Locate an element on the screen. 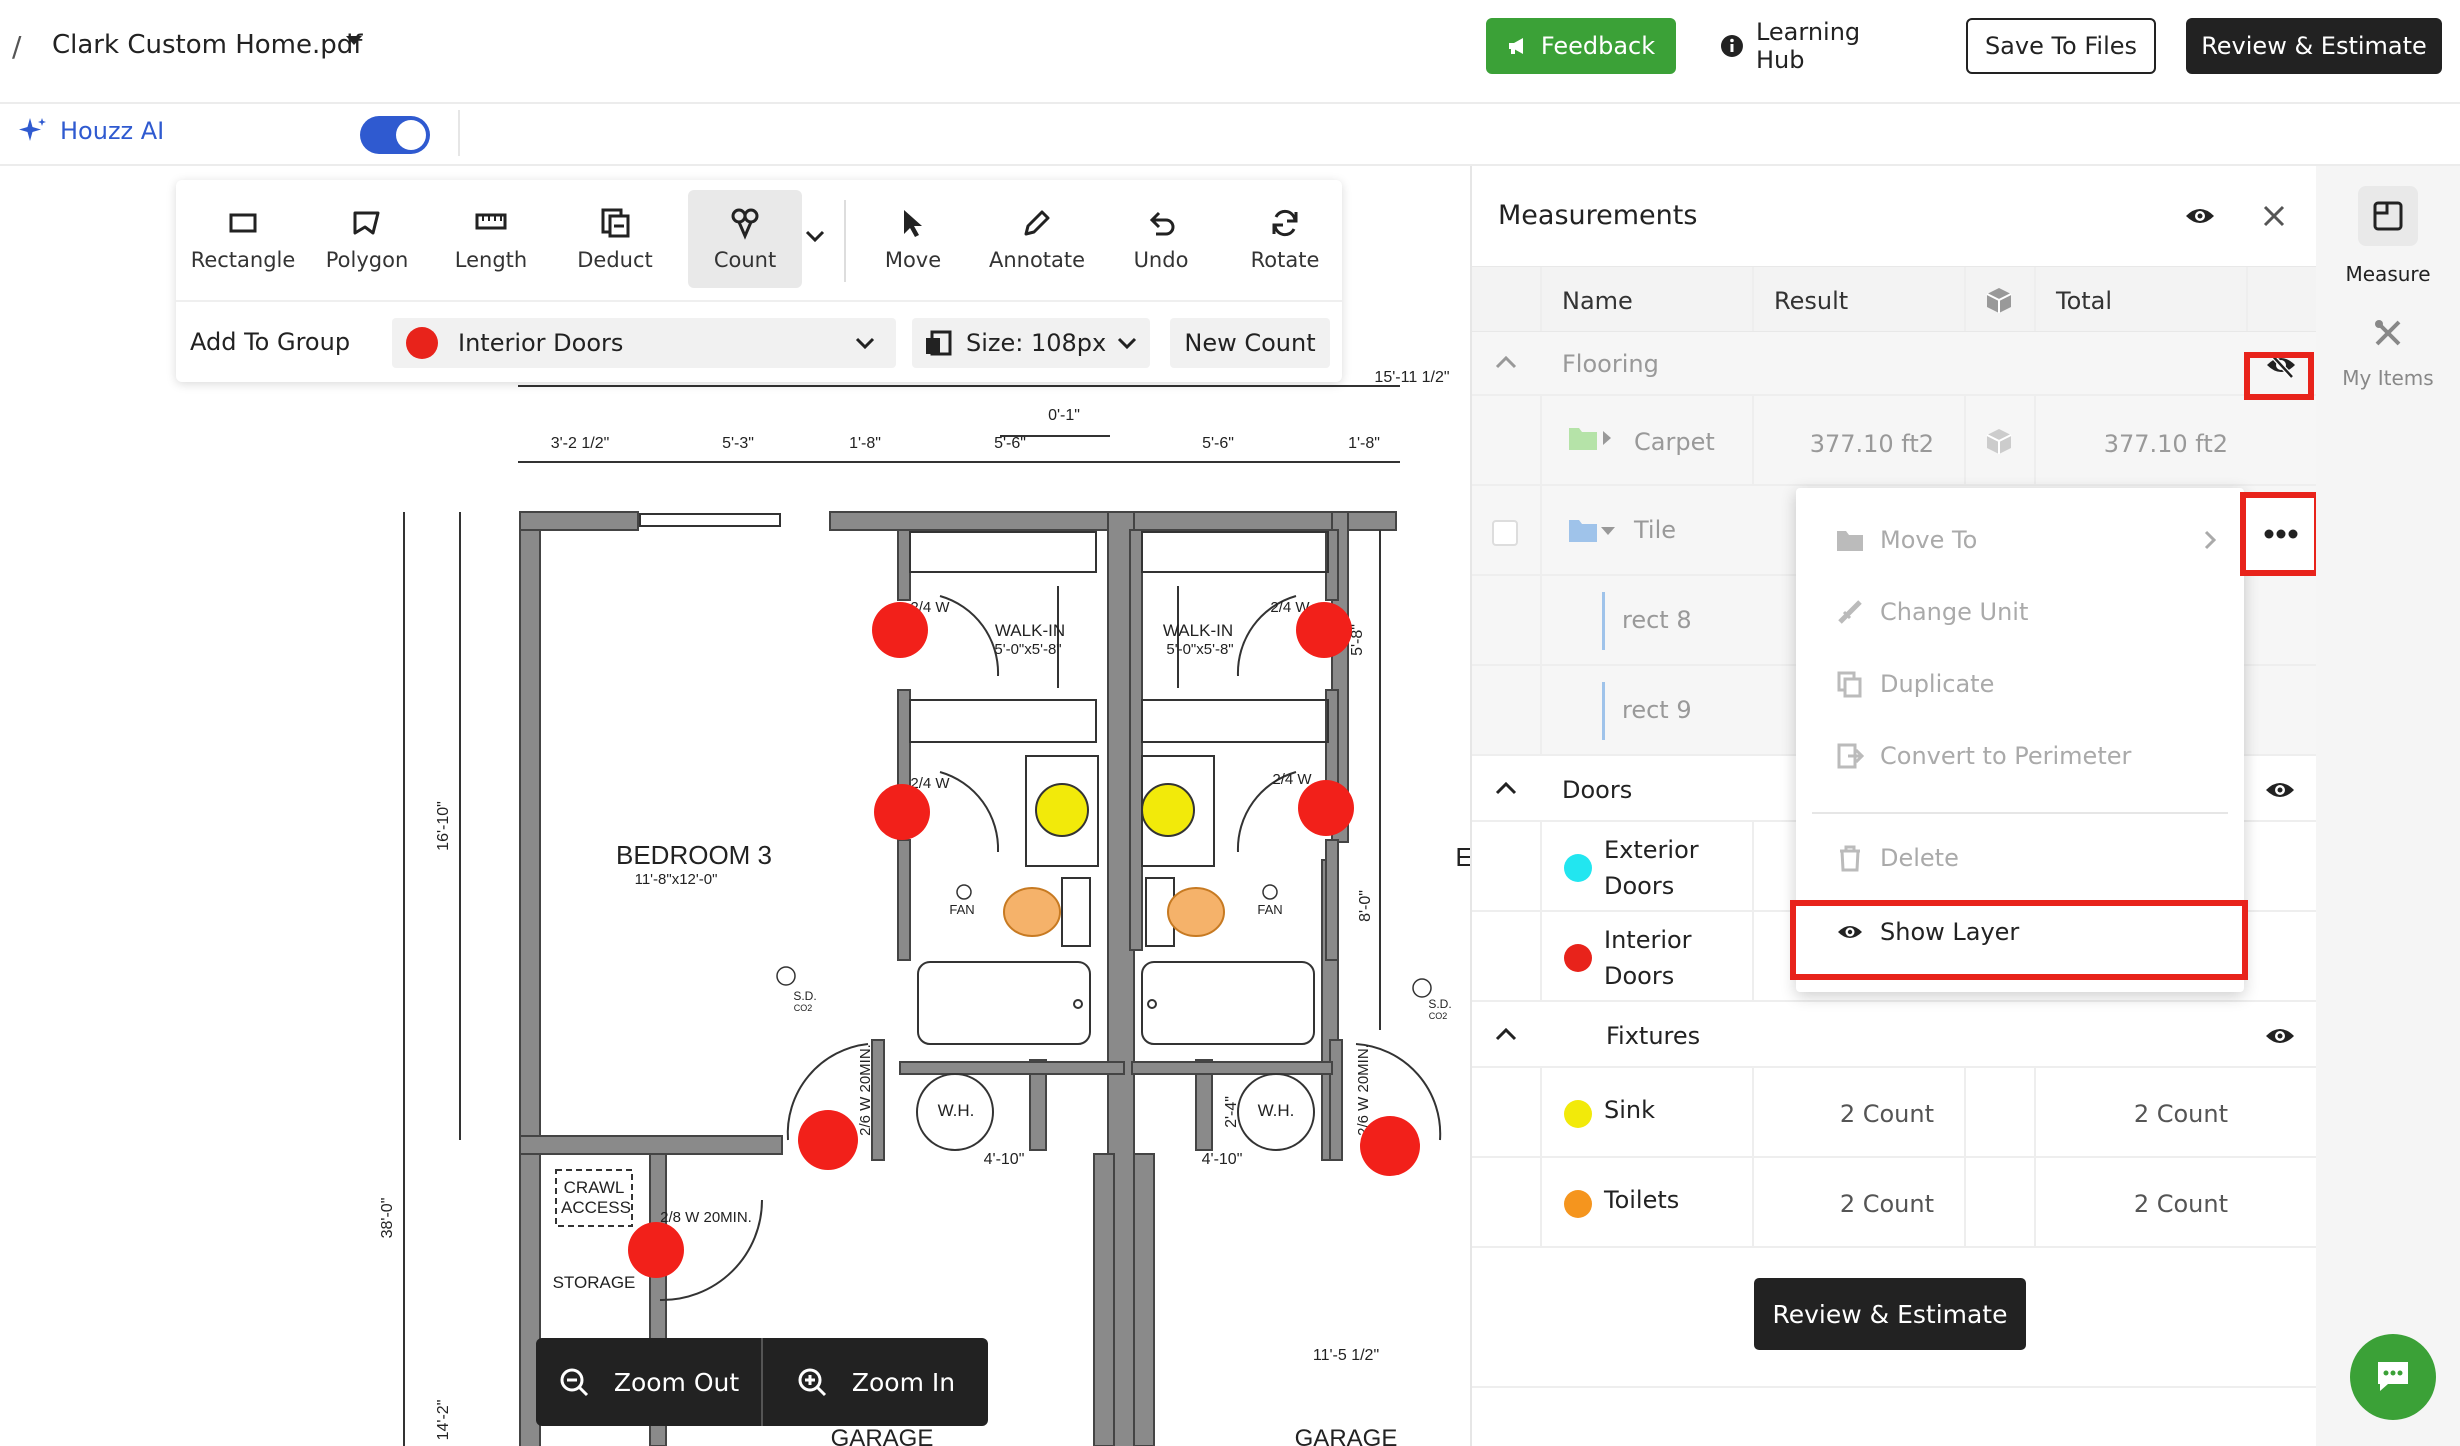 The width and height of the screenshot is (2460, 1446). review-estimate-header-button: Review & Estimate is located at coordinates (2314, 46).